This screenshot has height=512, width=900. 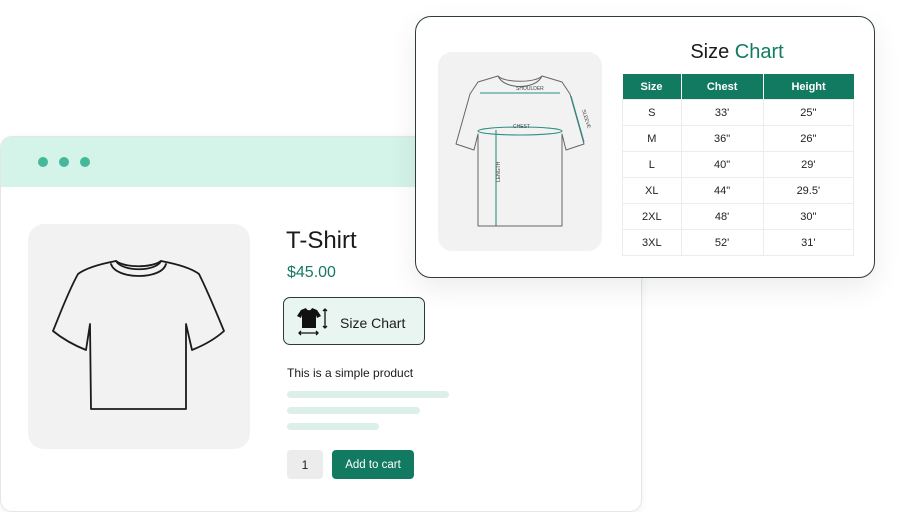 I want to click on table-cell: 52', so click(x=722, y=242).